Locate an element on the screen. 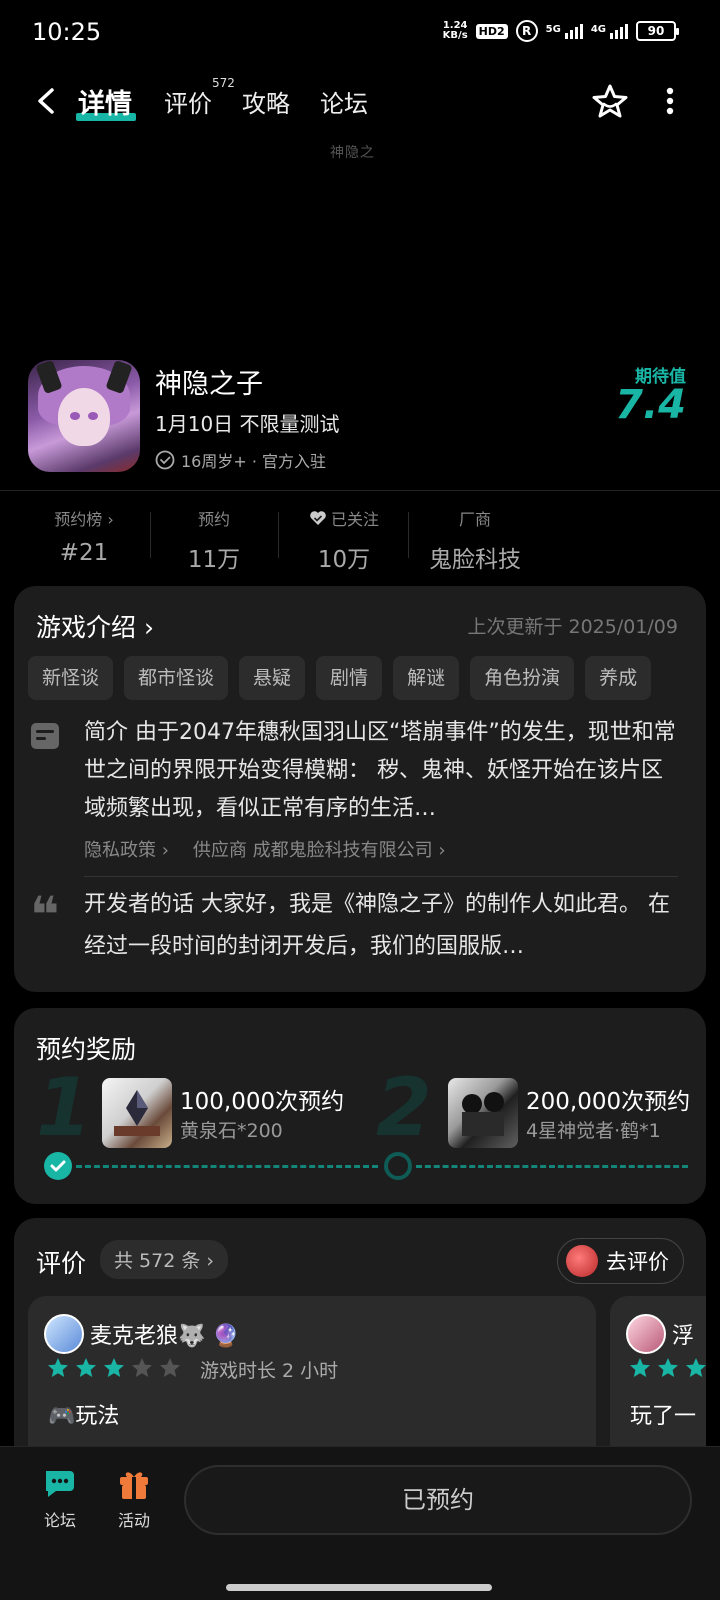 The image size is (720, 1600). bottom-action-bar: 论坛 活动 已预约 is located at coordinates (360, 1523).